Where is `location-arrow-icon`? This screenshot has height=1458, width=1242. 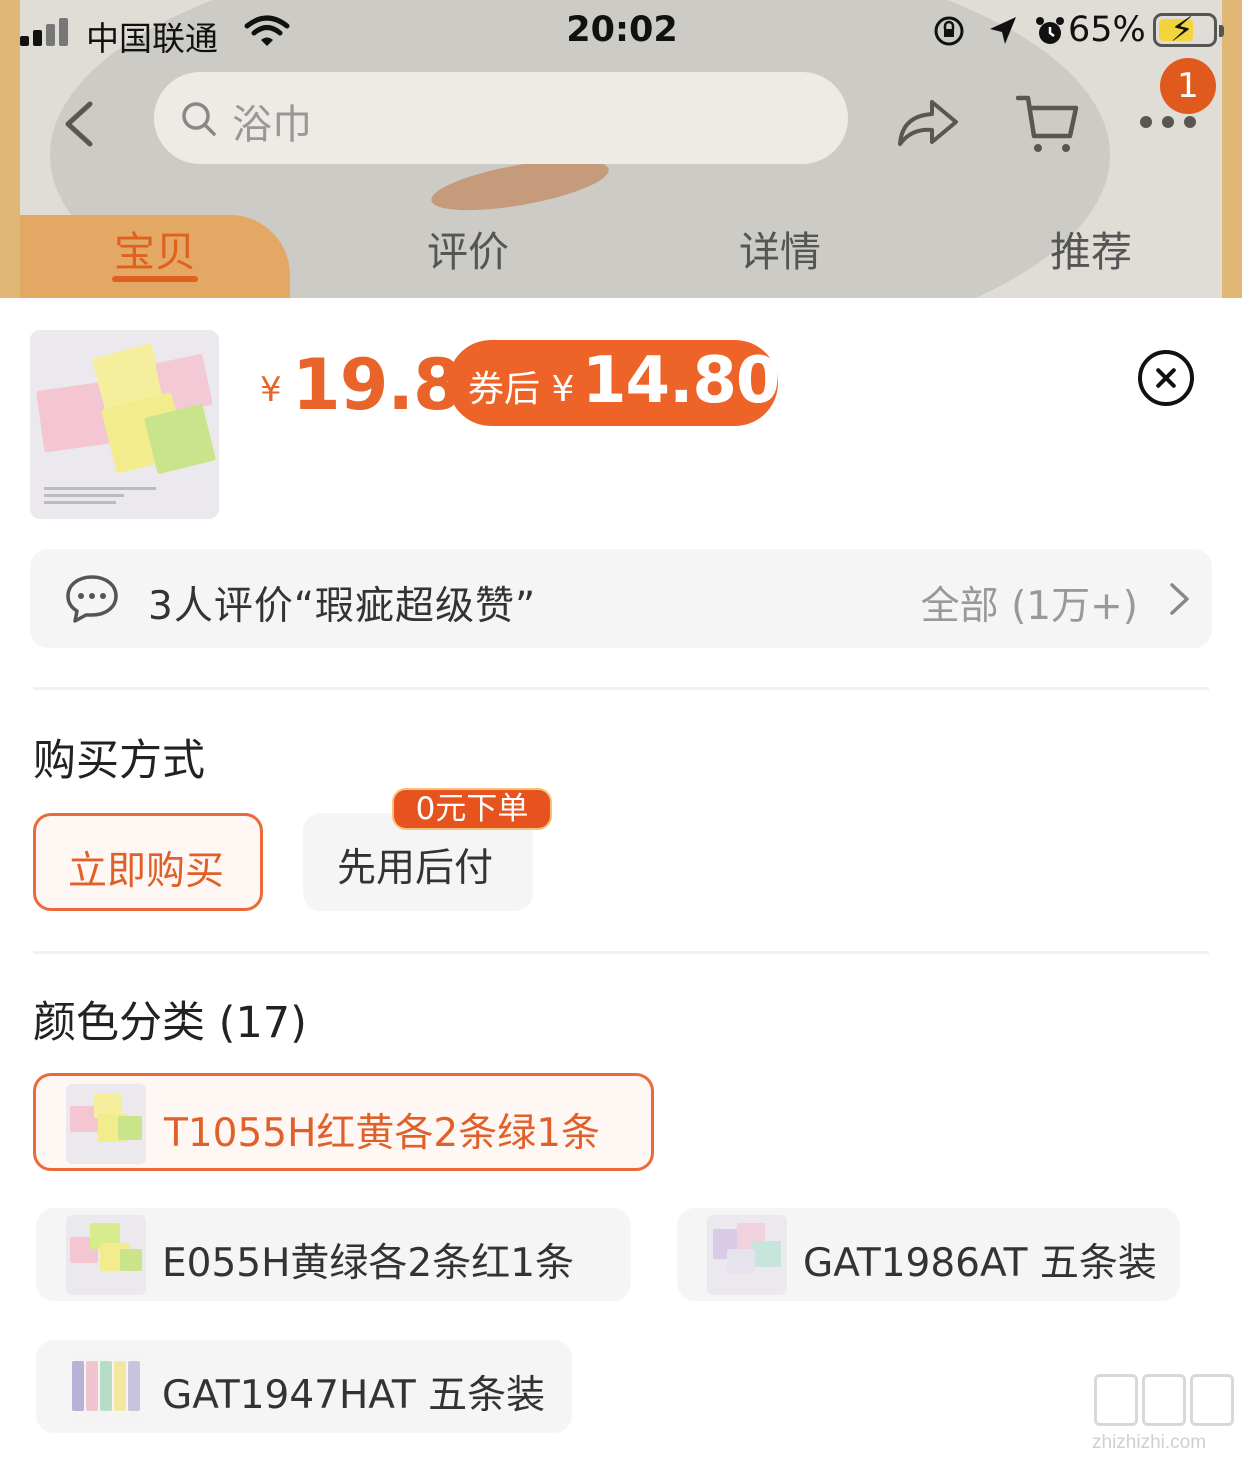 location-arrow-icon is located at coordinates (1002, 30).